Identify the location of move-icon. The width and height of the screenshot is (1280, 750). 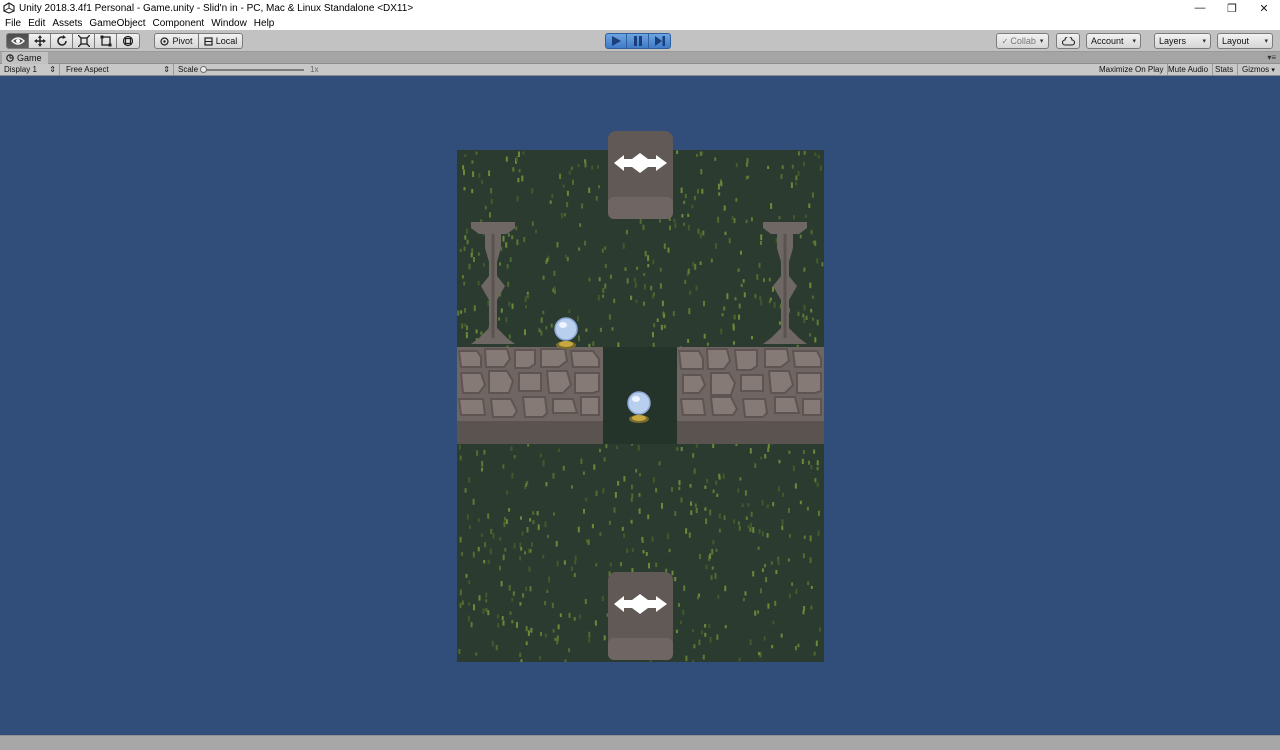
(39, 41).